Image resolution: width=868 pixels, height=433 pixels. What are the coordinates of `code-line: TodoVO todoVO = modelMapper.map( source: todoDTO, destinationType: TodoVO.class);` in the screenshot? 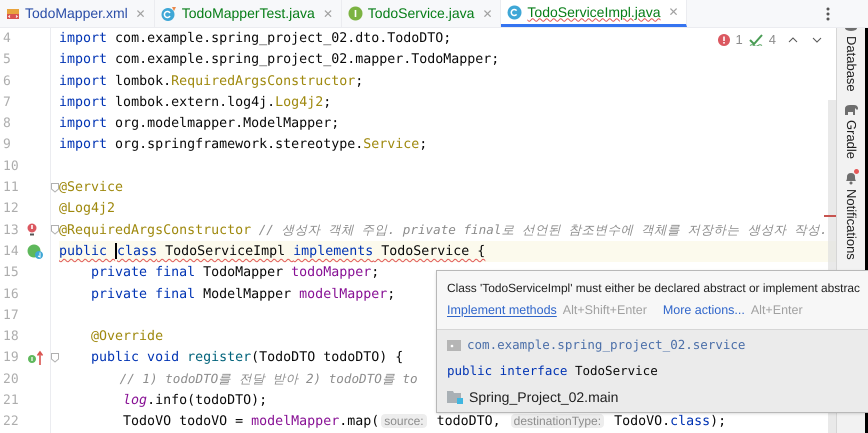 It's located at (424, 422).